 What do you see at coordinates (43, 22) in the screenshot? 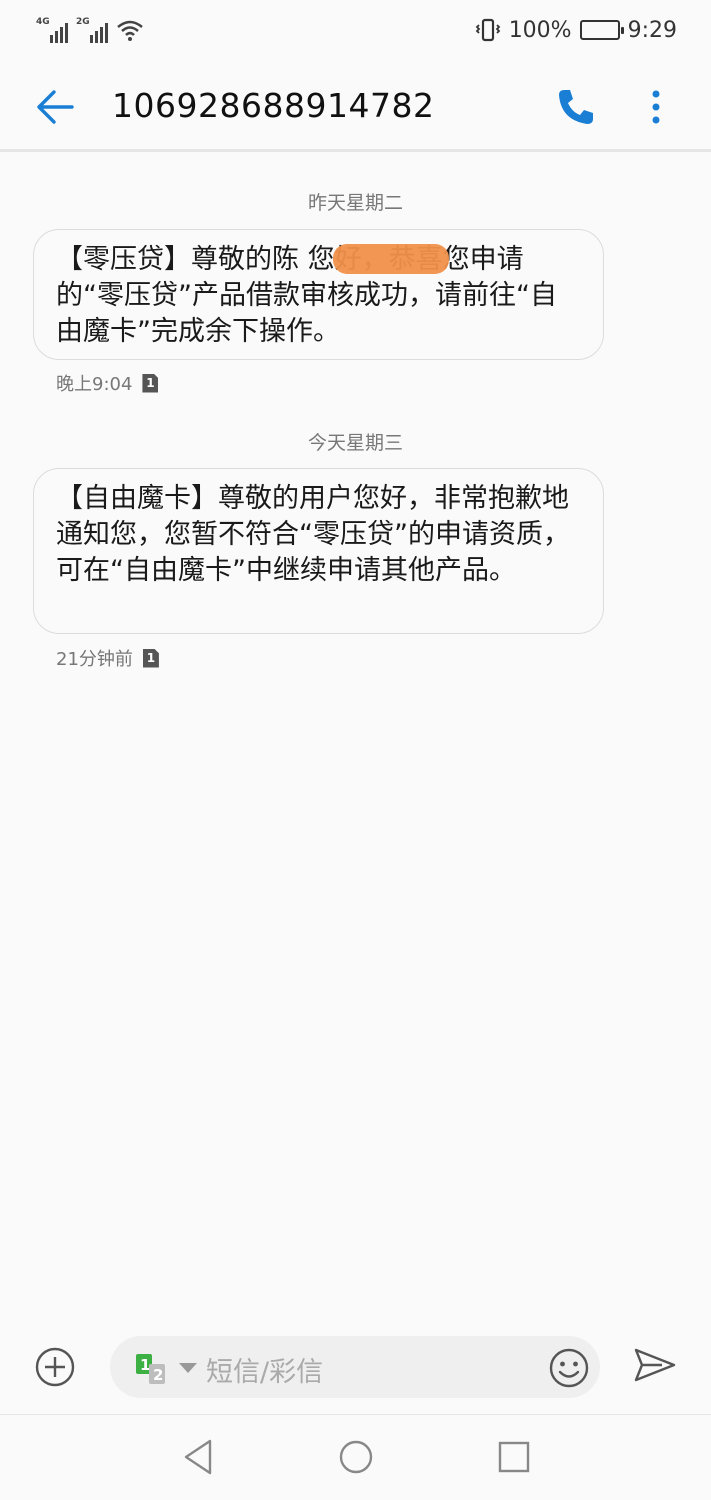
I see `network-type-1: 4G` at bounding box center [43, 22].